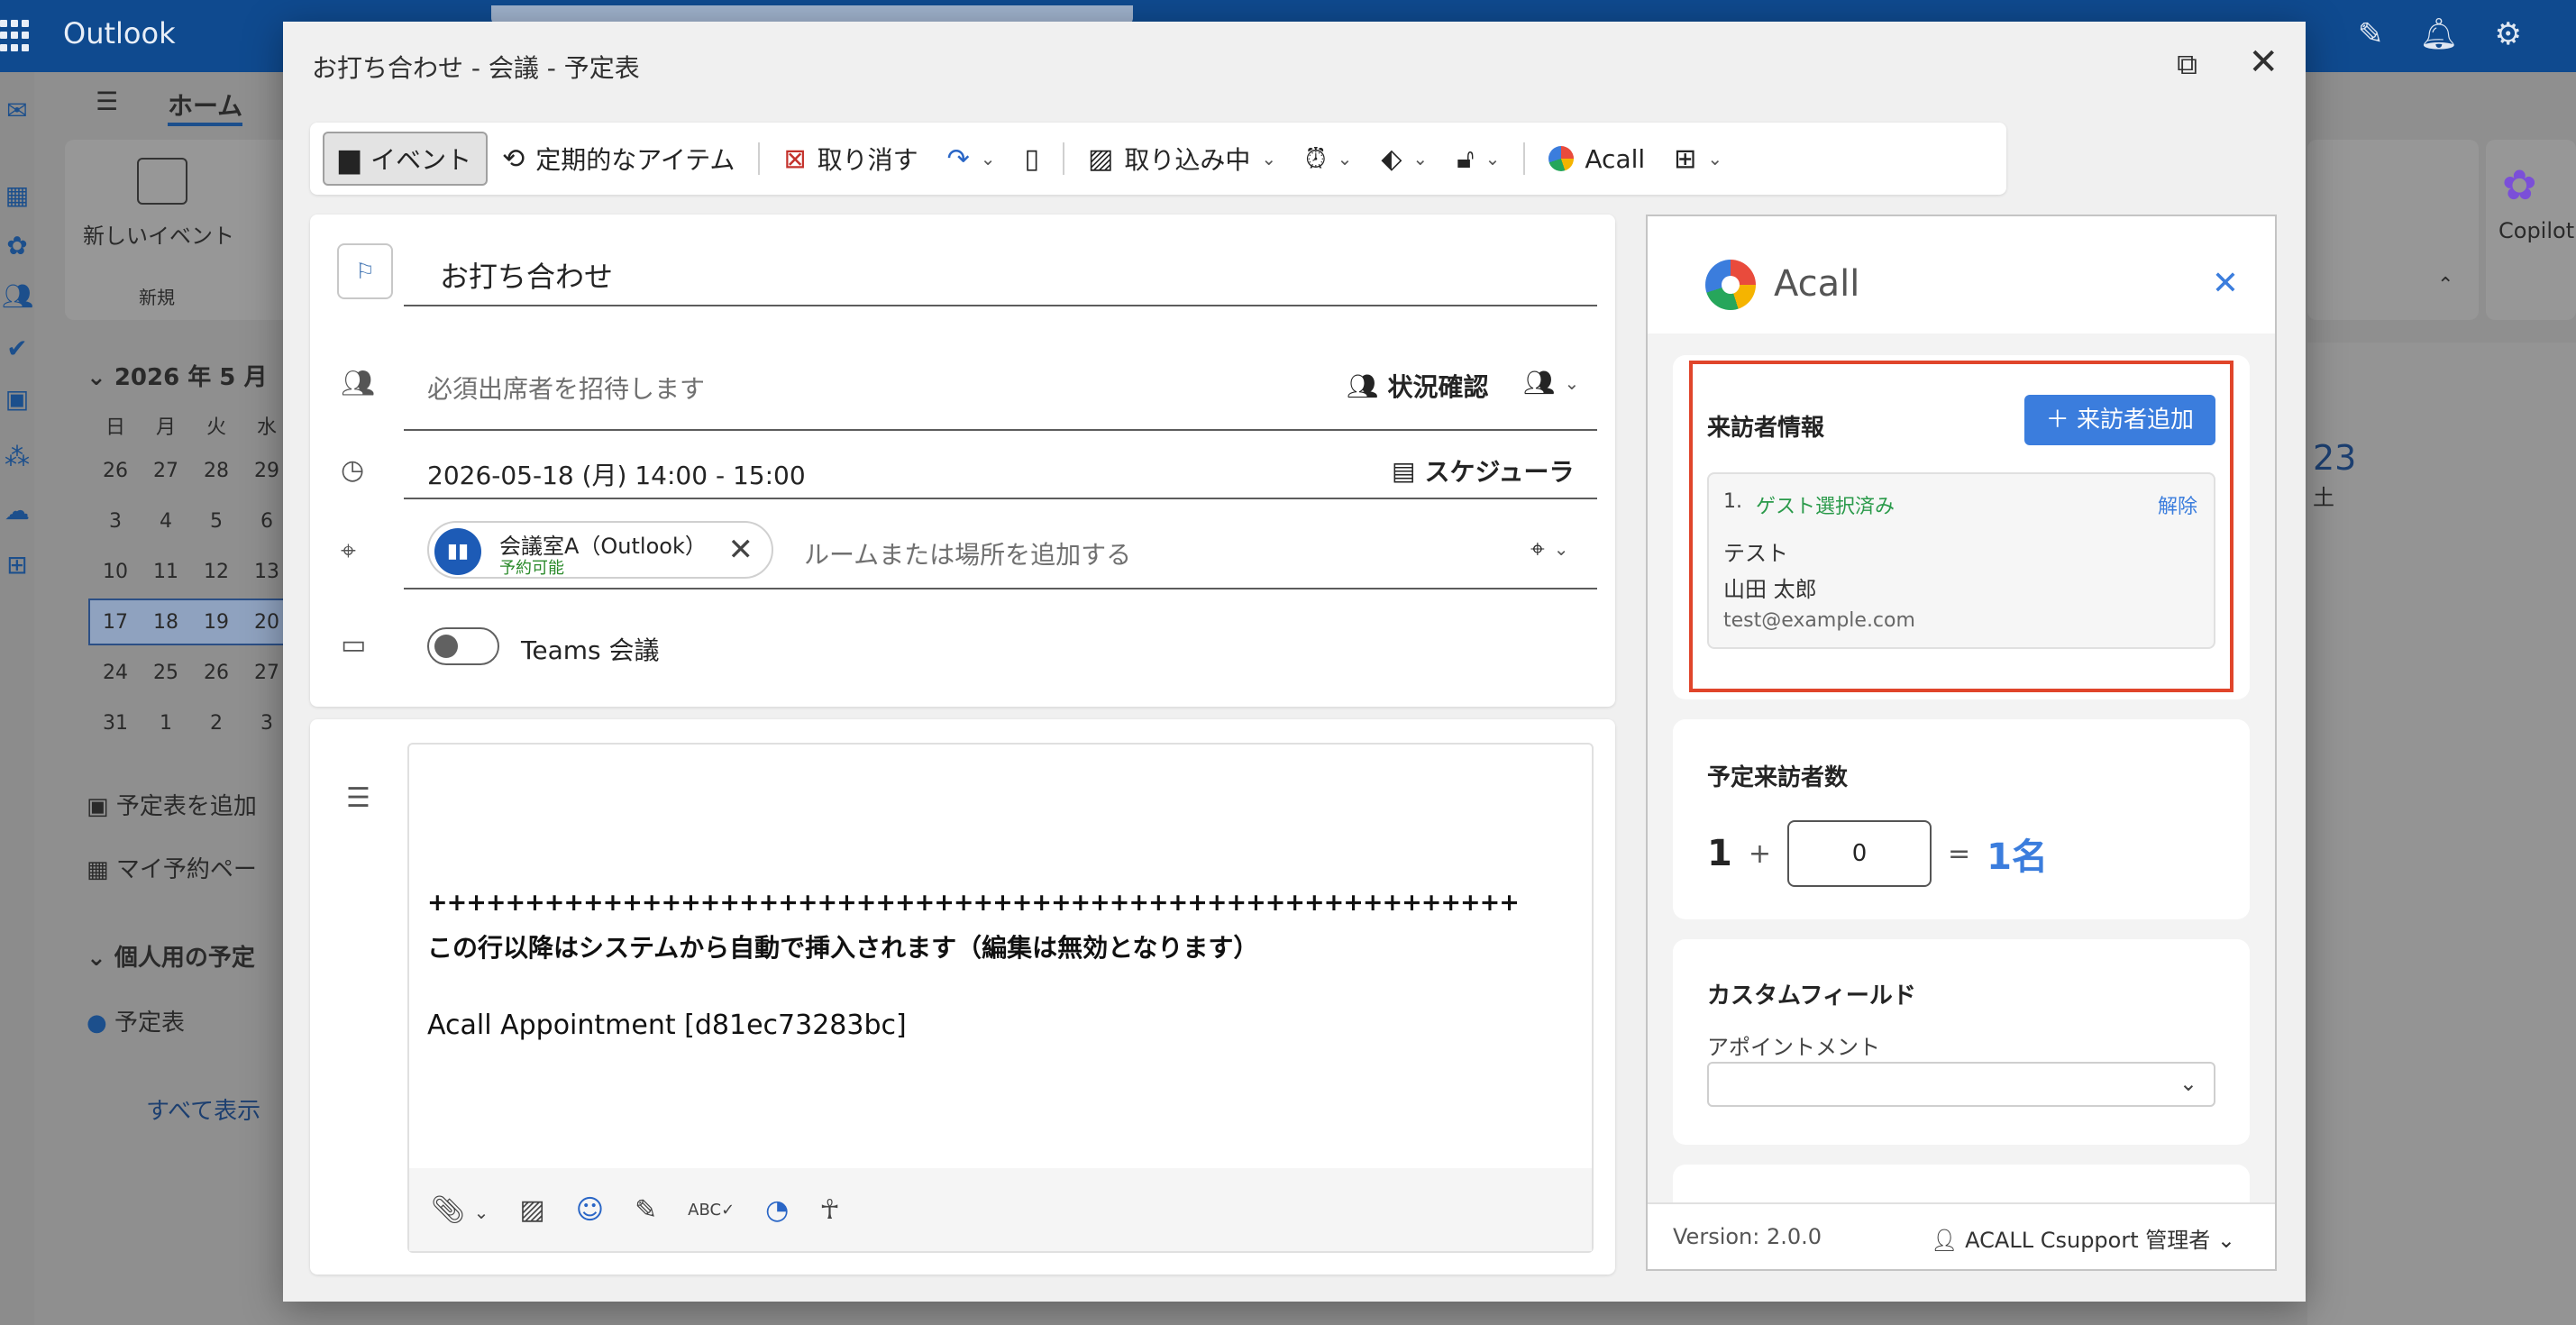 This screenshot has height=1325, width=2576. I want to click on new-event-button: 新しいイベント, so click(158, 234).